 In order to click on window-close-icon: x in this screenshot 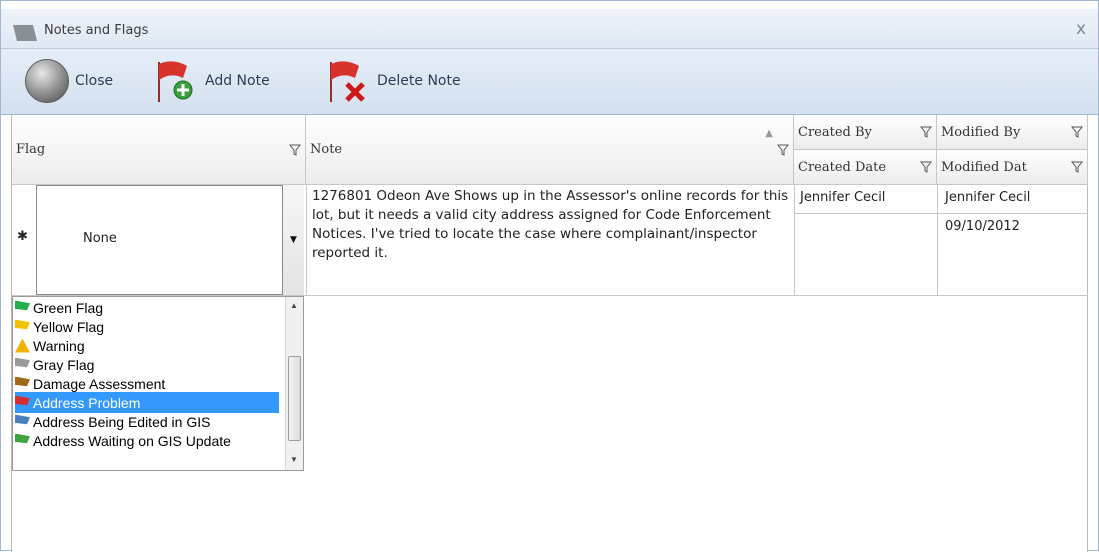, I will do `click(1081, 29)`.